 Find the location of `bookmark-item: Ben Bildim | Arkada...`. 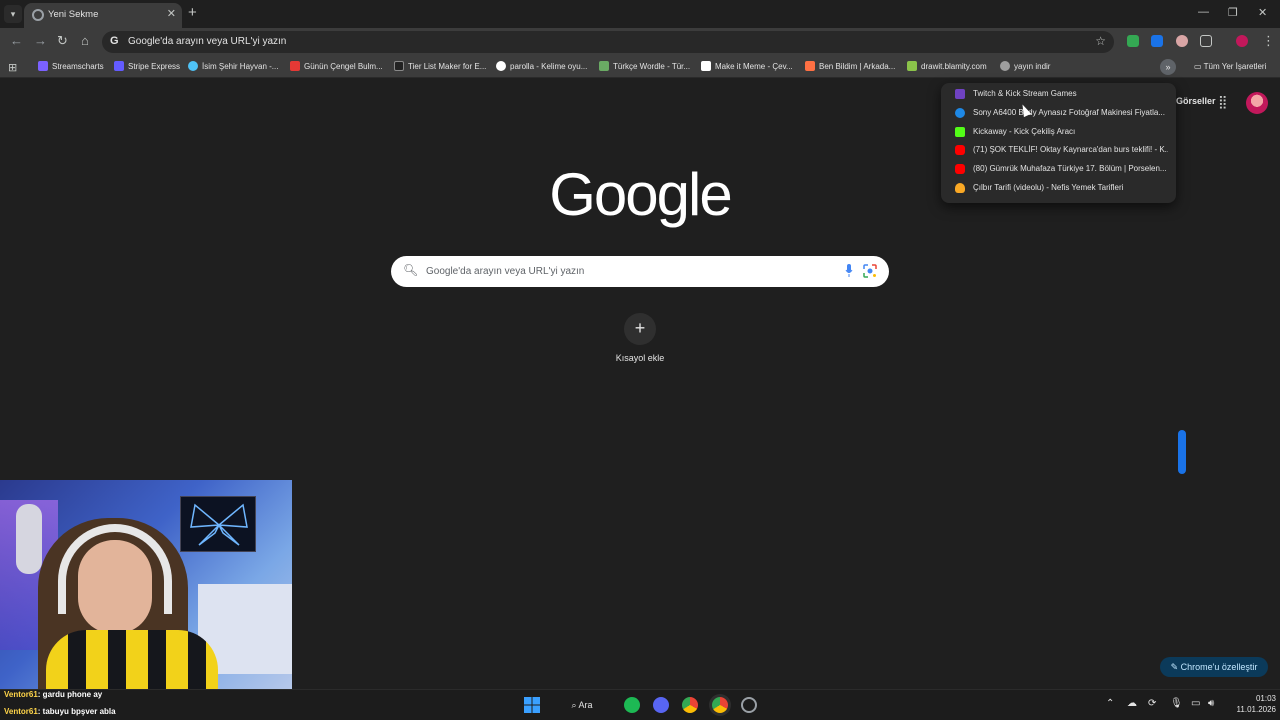

bookmark-item: Ben Bildim | Arkada... is located at coordinates (850, 67).